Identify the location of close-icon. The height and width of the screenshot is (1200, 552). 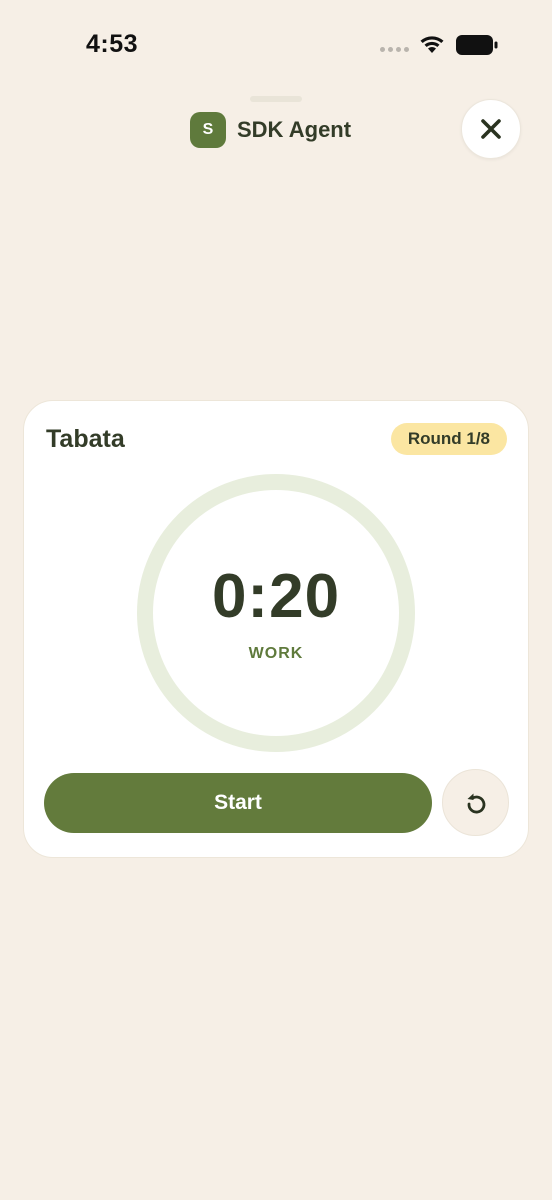
(491, 129).